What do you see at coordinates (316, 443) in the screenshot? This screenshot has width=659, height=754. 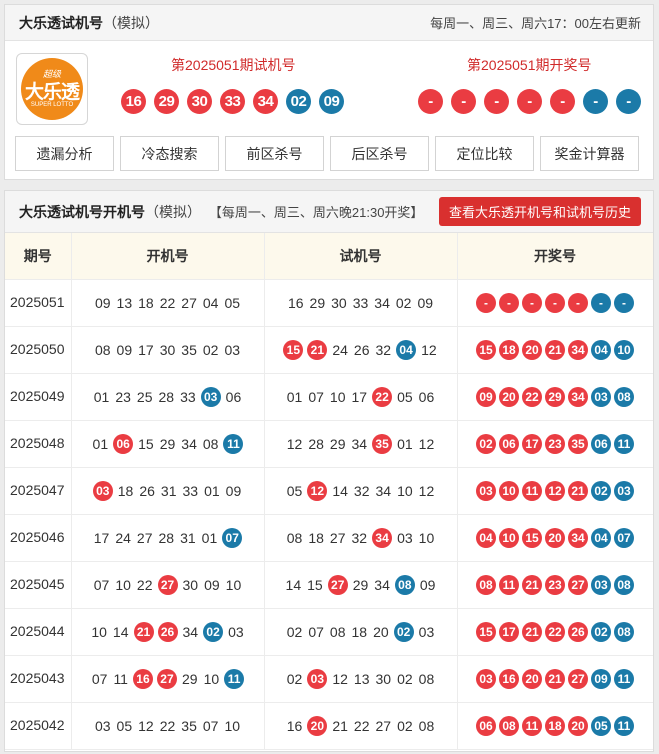 I see `number: 28` at bounding box center [316, 443].